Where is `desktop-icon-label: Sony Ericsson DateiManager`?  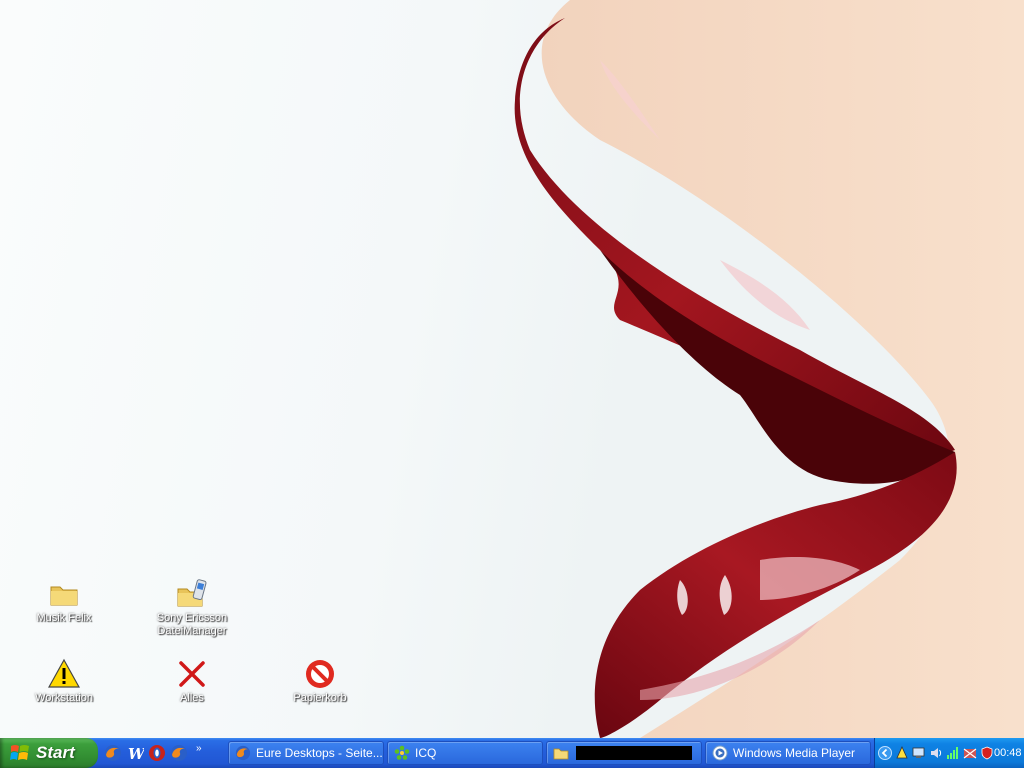 desktop-icon-label: Sony Ericsson DateiManager is located at coordinates (192, 624).